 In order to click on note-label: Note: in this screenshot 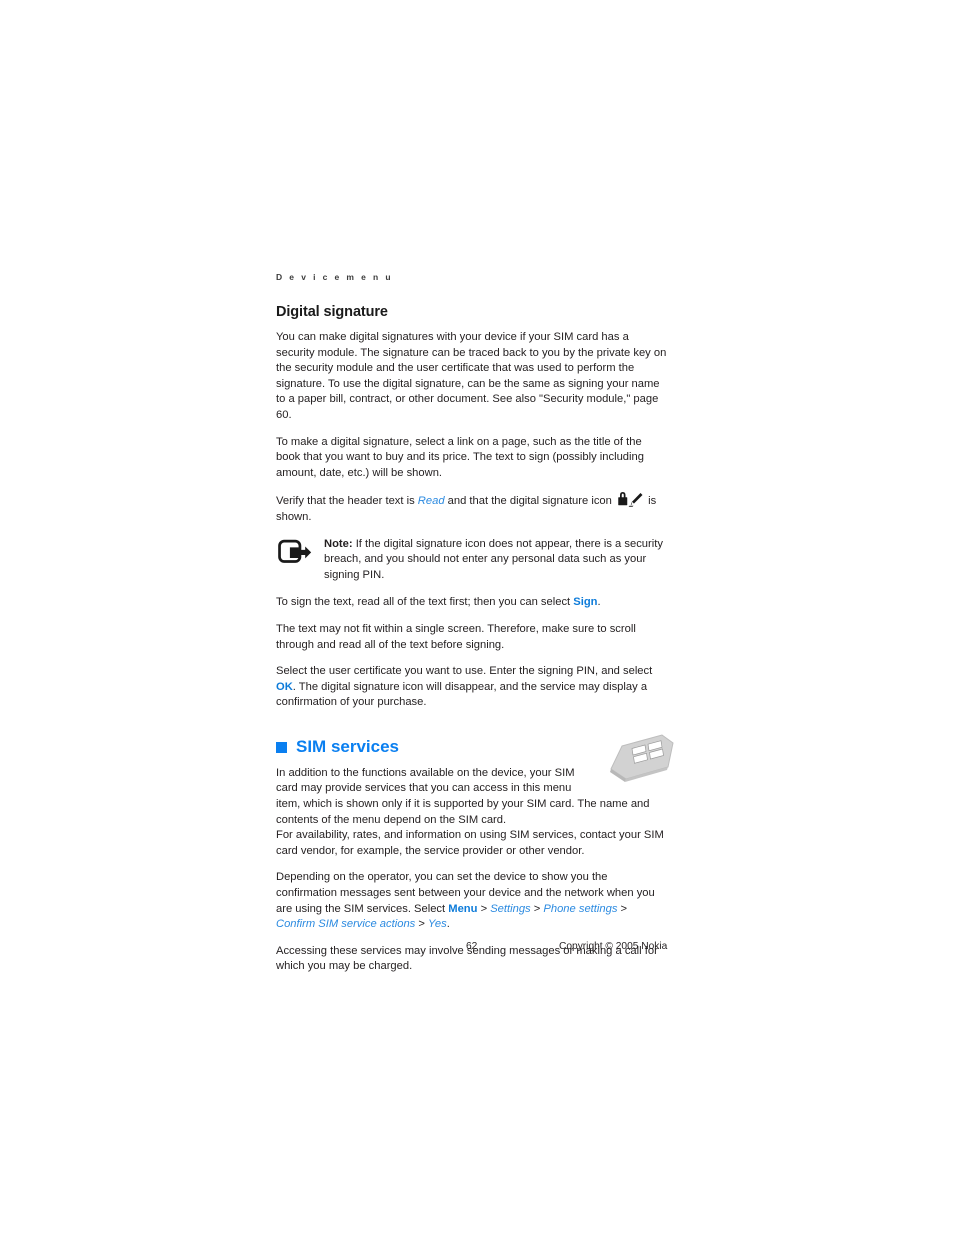, I will do `click(338, 543)`.